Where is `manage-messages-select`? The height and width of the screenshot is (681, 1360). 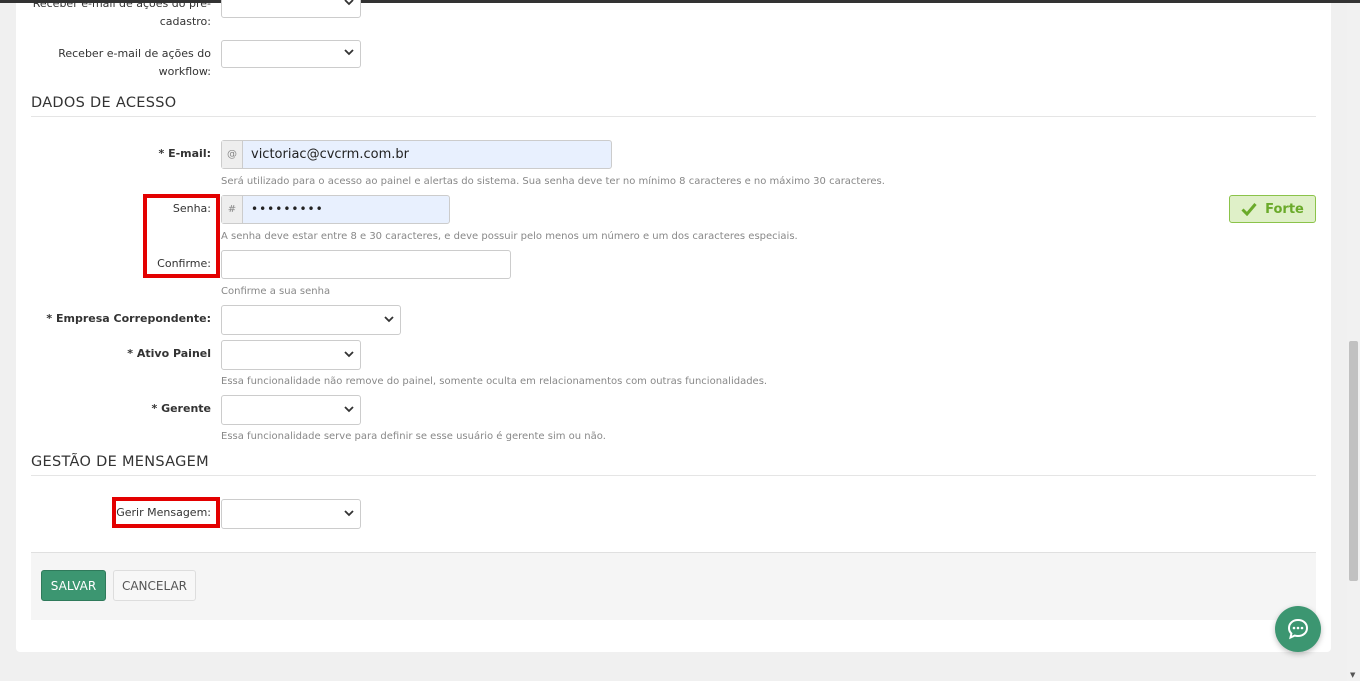
manage-messages-select is located at coordinates (291, 514).